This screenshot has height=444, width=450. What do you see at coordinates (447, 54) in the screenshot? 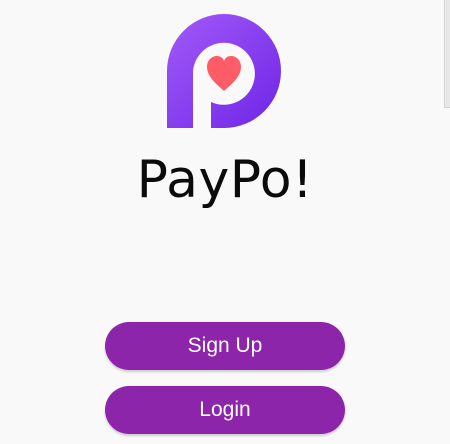
I see `scroll-indicator` at bounding box center [447, 54].